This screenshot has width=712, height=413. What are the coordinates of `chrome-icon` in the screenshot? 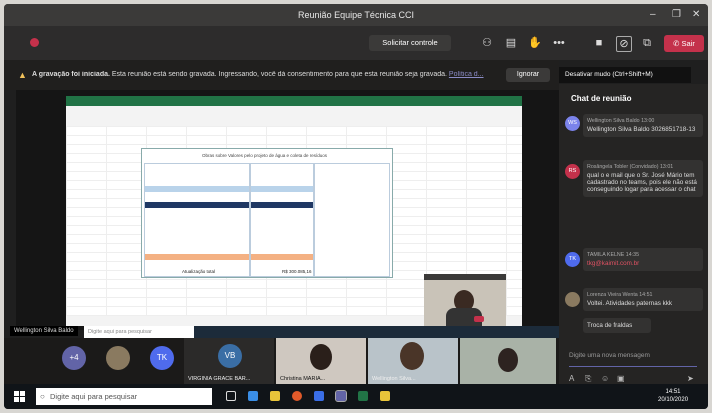 It's located at (297, 396).